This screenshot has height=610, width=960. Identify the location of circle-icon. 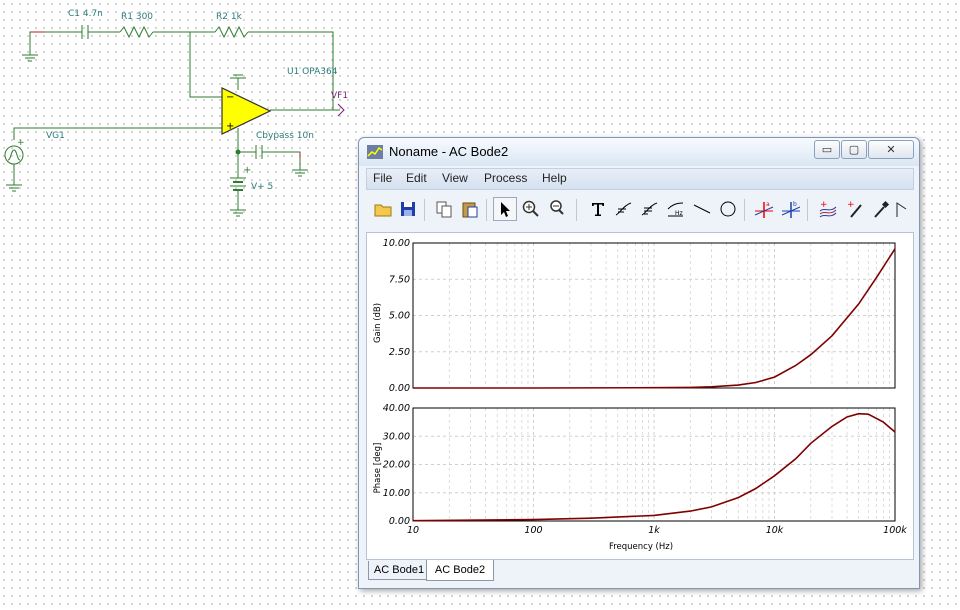
(728, 209).